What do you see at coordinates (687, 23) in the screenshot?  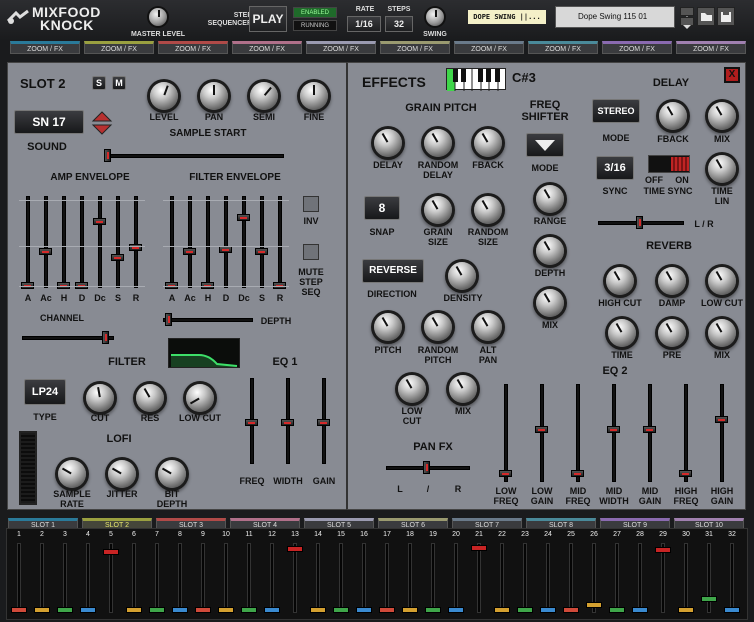 I see `preset-down-button` at bounding box center [687, 23].